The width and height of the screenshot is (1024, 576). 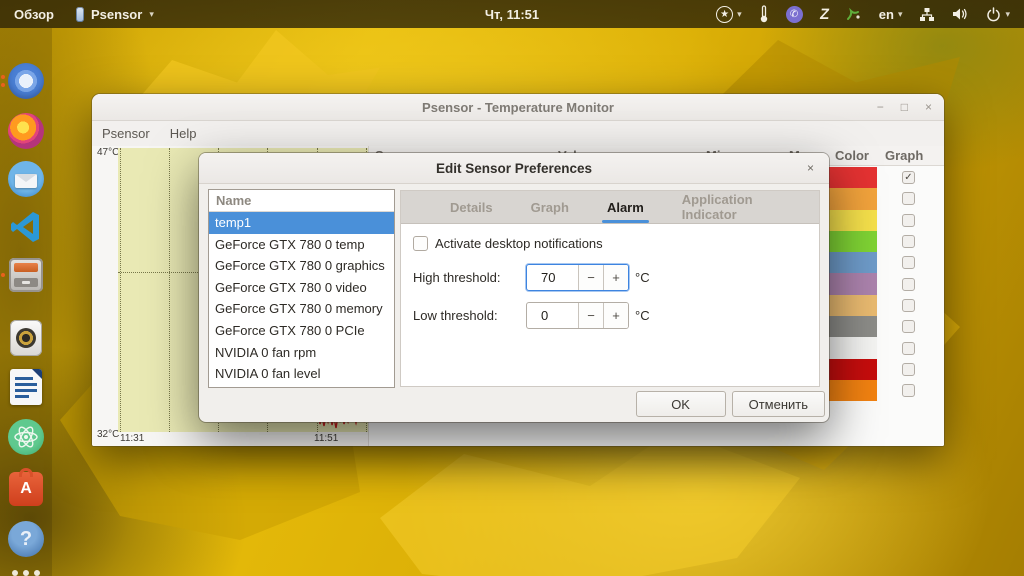 I want to click on show-applications-icon, so click(x=26, y=570).